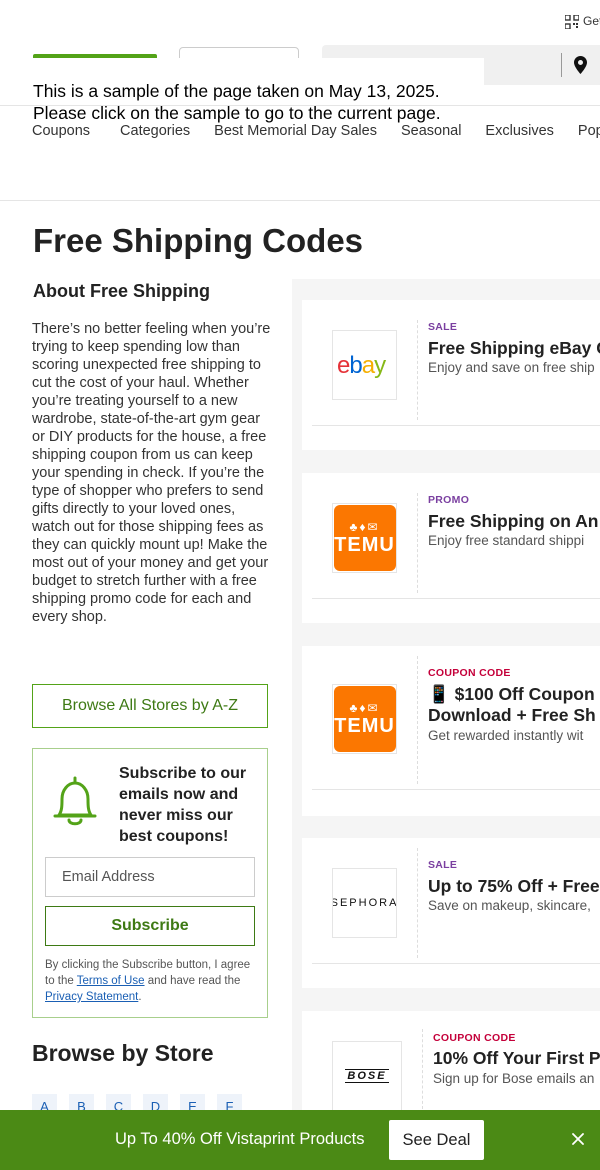 This screenshot has width=600, height=1170. Describe the element at coordinates (431, 131) in the screenshot. I see `nav-item-seasonal: Seasonal` at that location.